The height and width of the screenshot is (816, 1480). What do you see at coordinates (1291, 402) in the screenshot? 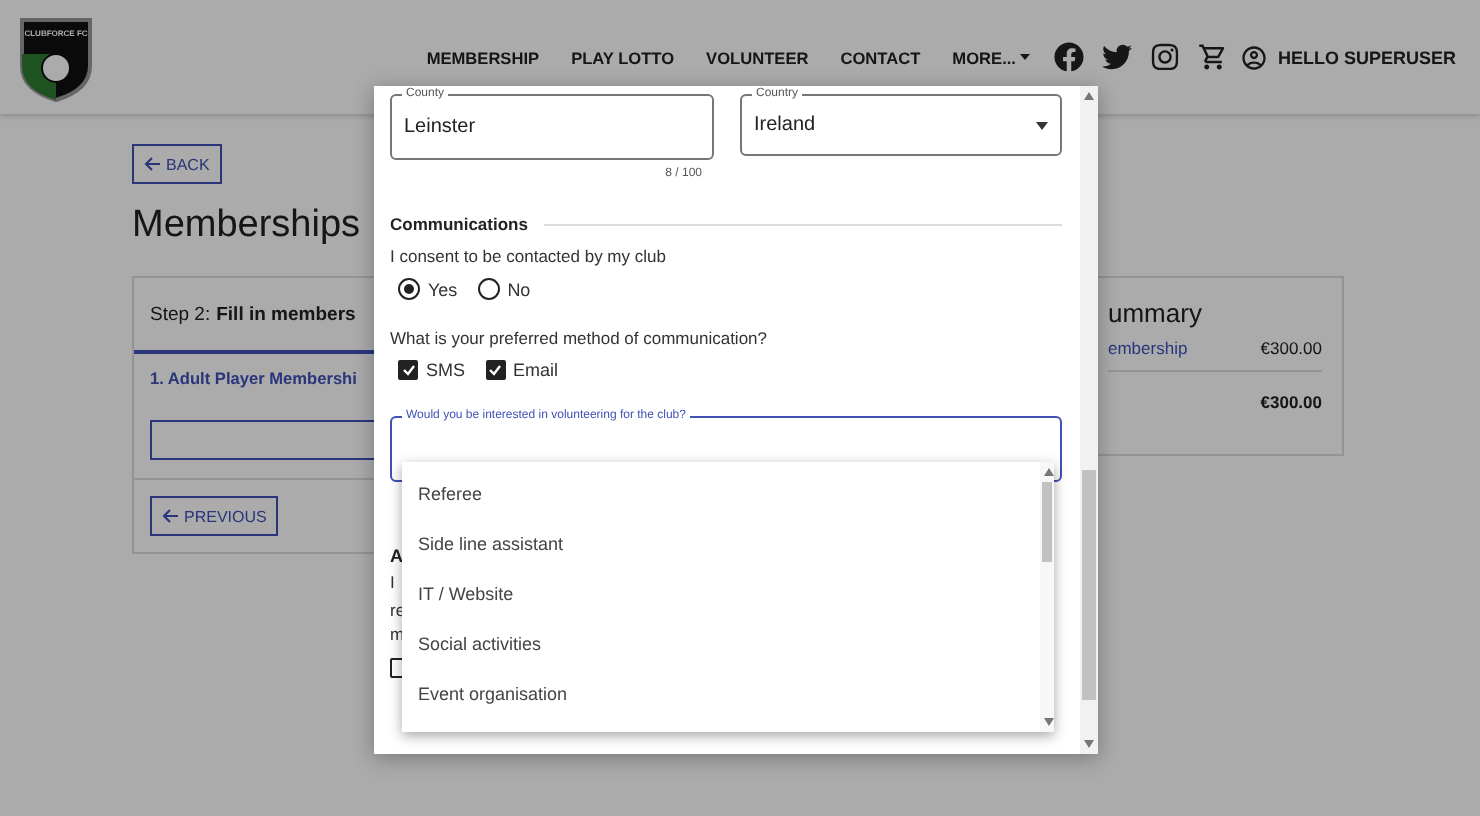
I see `summary-total: €300.00` at bounding box center [1291, 402].